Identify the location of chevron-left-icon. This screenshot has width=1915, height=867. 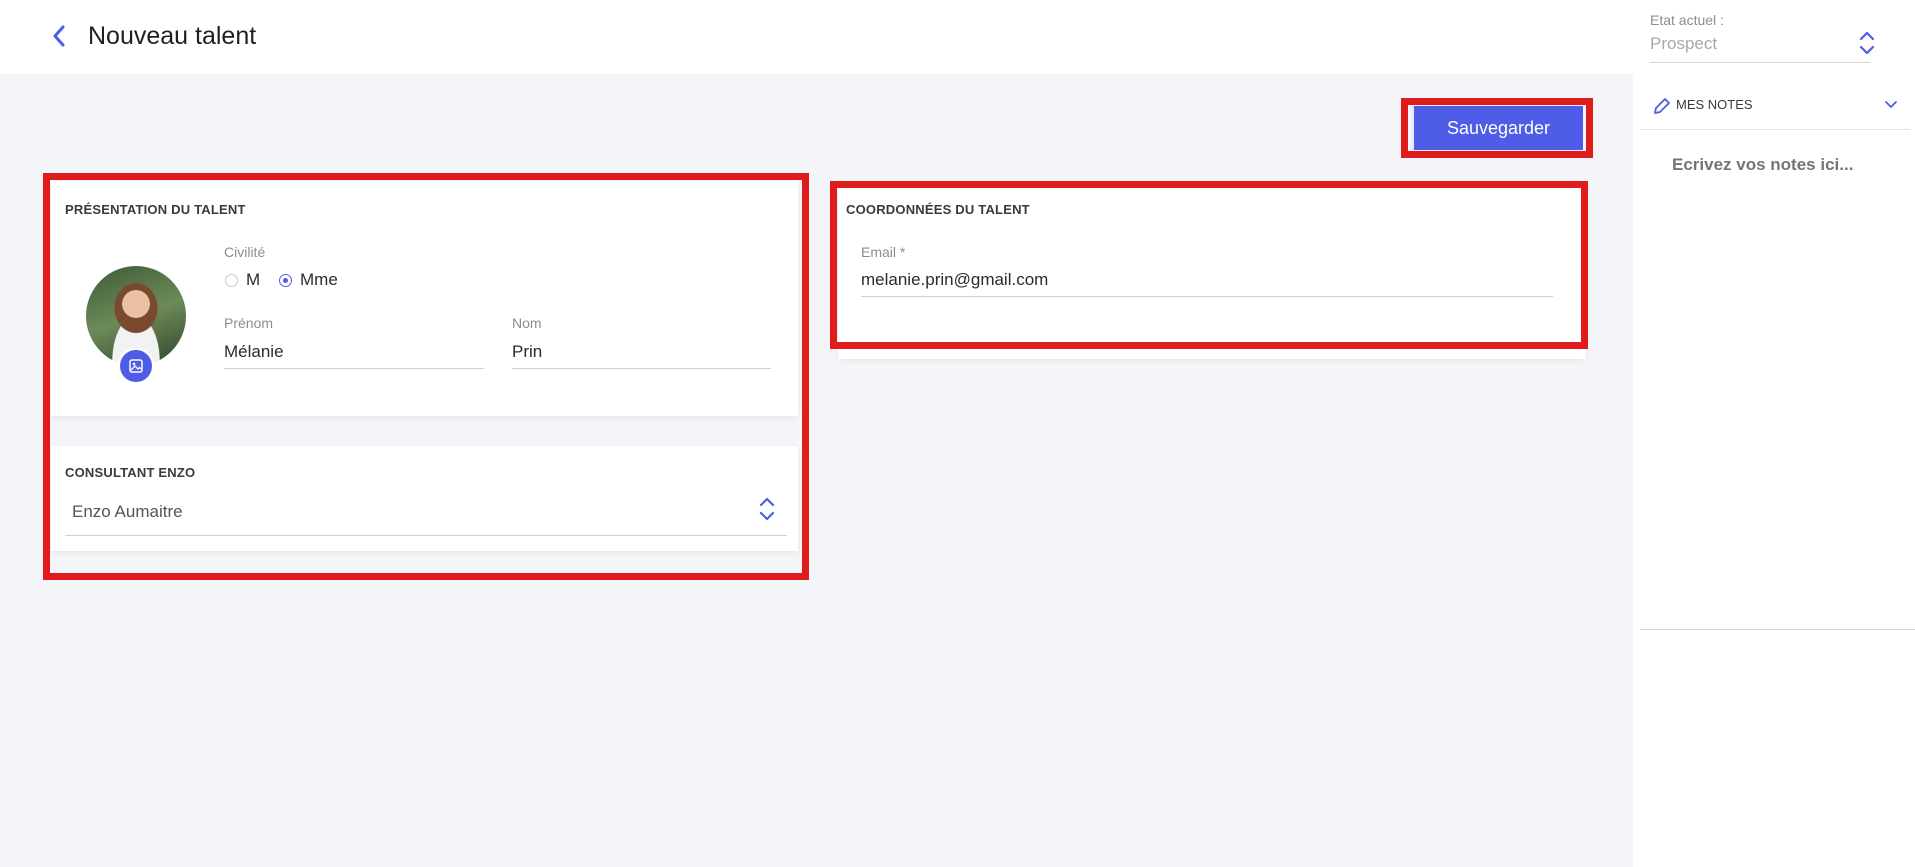
(59, 36).